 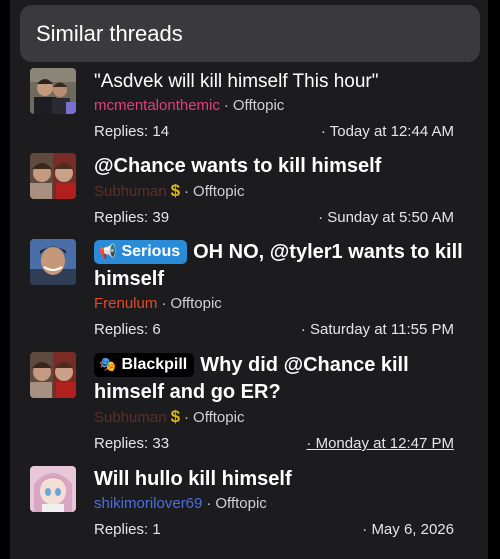 What do you see at coordinates (141, 251) in the screenshot?
I see `serious-prefix-badge: 📢 Serious` at bounding box center [141, 251].